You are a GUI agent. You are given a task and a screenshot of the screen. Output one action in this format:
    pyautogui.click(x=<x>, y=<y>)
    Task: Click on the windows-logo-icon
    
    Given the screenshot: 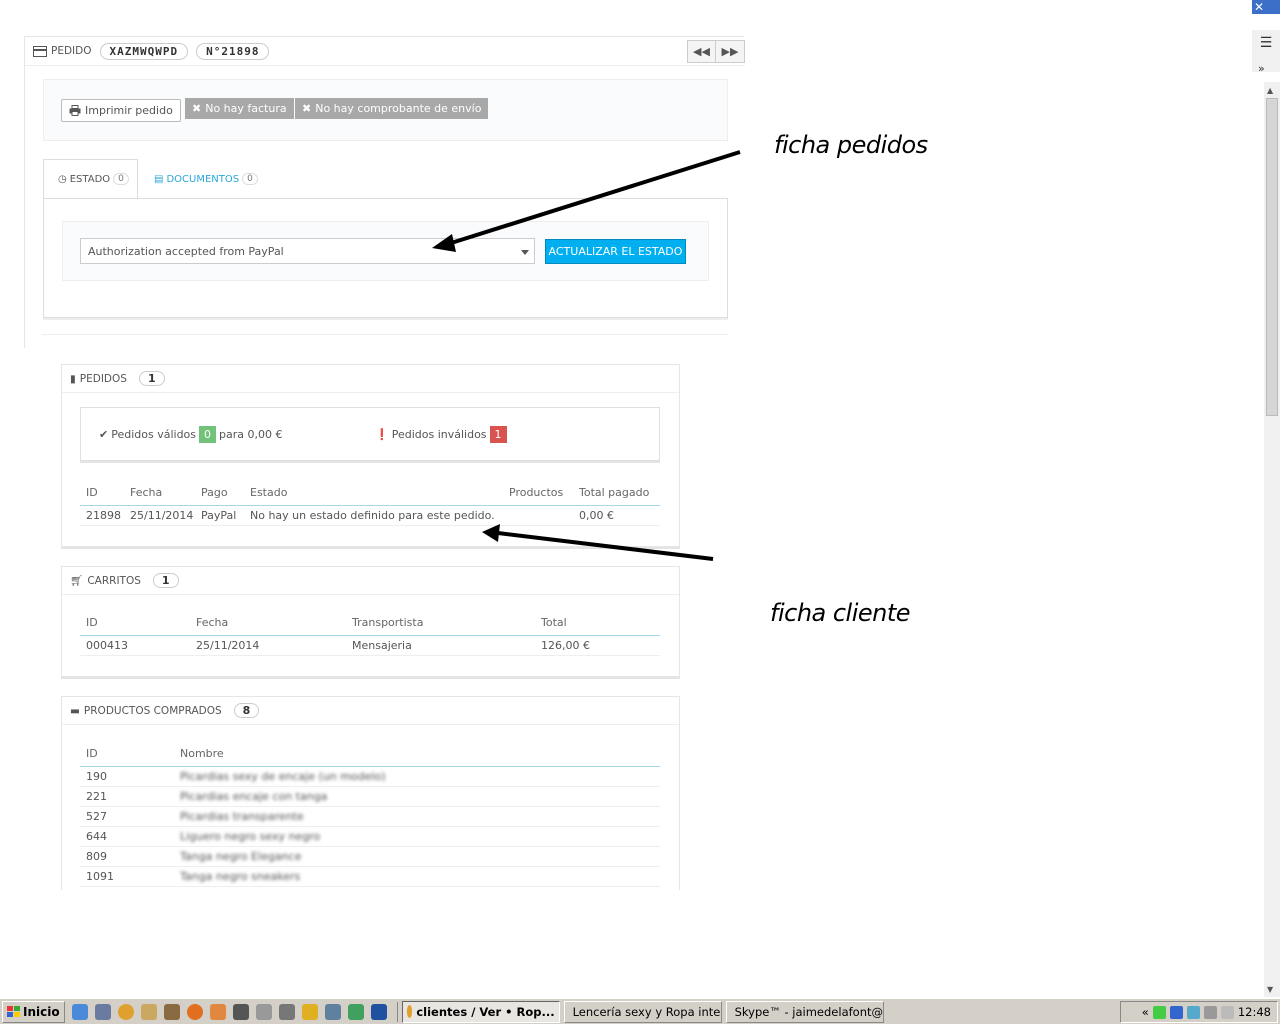 What is the action you would take?
    pyautogui.click(x=13, y=1011)
    